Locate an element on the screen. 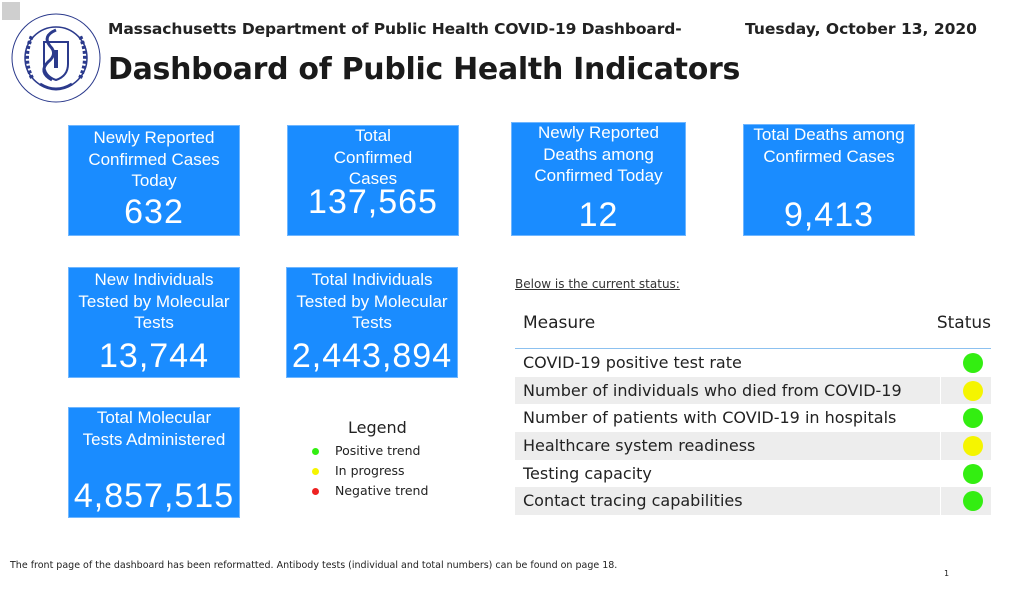  card-total-confirmed-cases: Total Confirmed Cases 137,565 is located at coordinates (373, 180).